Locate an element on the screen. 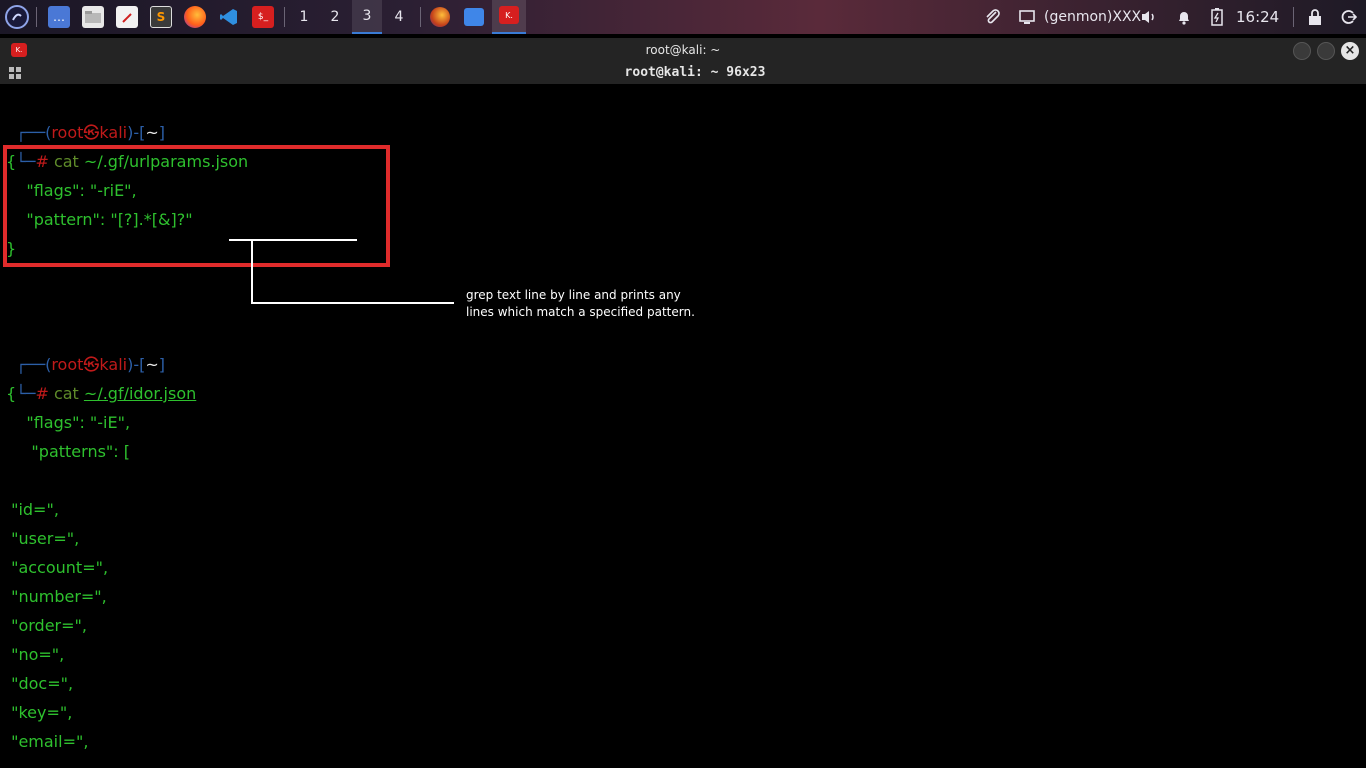 This screenshot has width=1366, height=768. sublime-icon: S is located at coordinates (161, 17).